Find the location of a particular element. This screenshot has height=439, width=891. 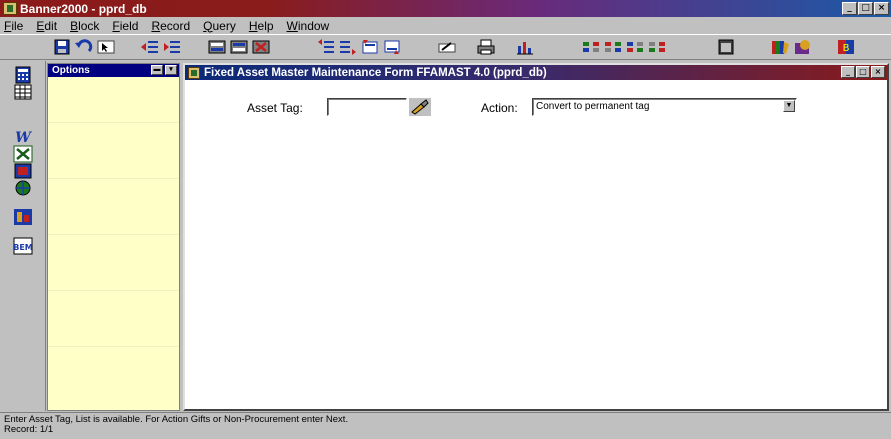

duplicate-icon is located at coordinates (635, 47).